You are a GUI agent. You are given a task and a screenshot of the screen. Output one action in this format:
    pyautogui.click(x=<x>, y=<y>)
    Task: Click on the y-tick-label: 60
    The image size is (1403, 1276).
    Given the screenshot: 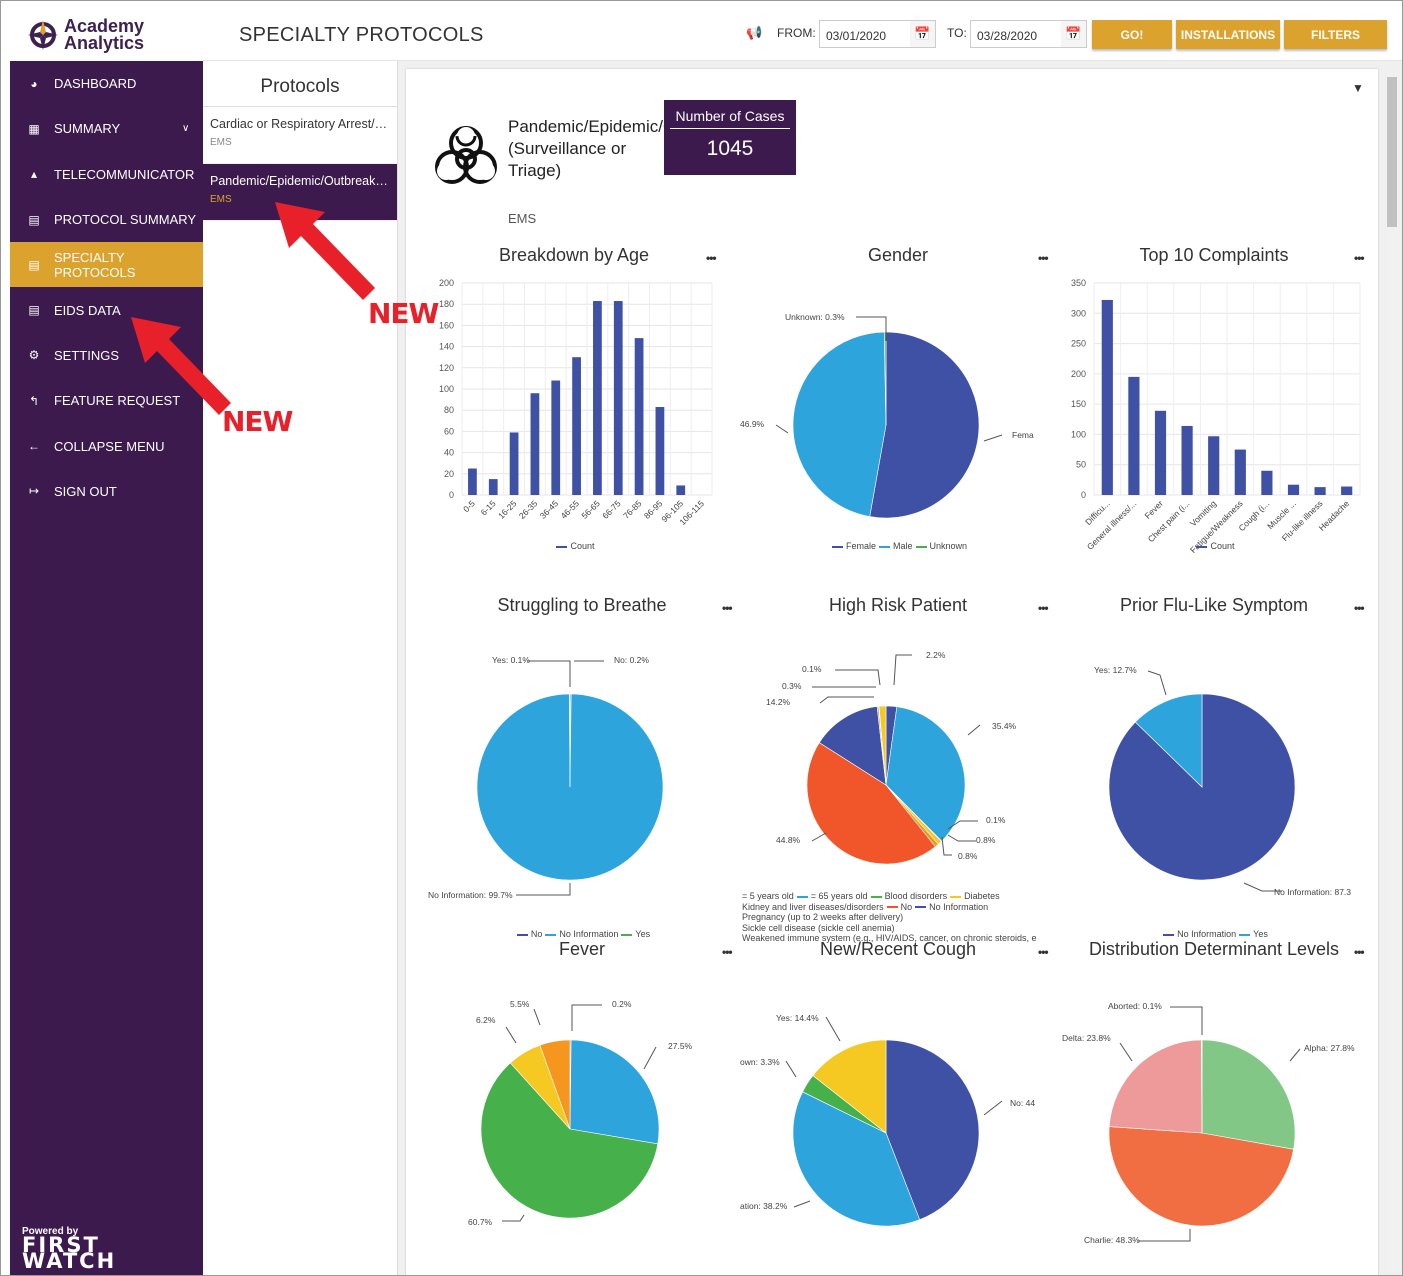 What is the action you would take?
    pyautogui.click(x=449, y=431)
    